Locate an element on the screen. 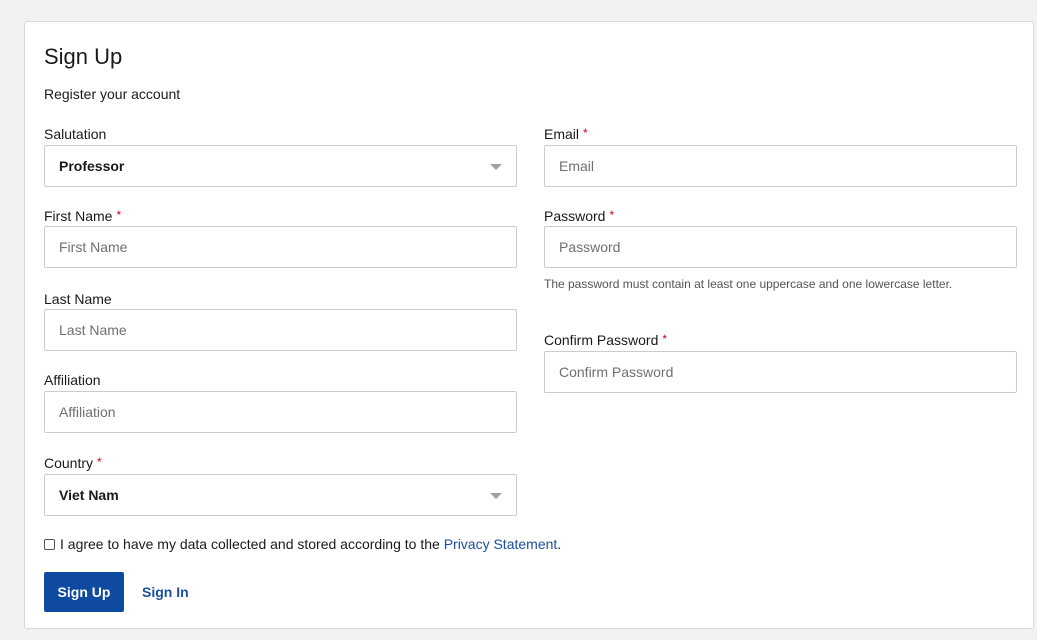 The image size is (1037, 640). privacy-statement-link: Privacy Statement is located at coordinates (501, 544).